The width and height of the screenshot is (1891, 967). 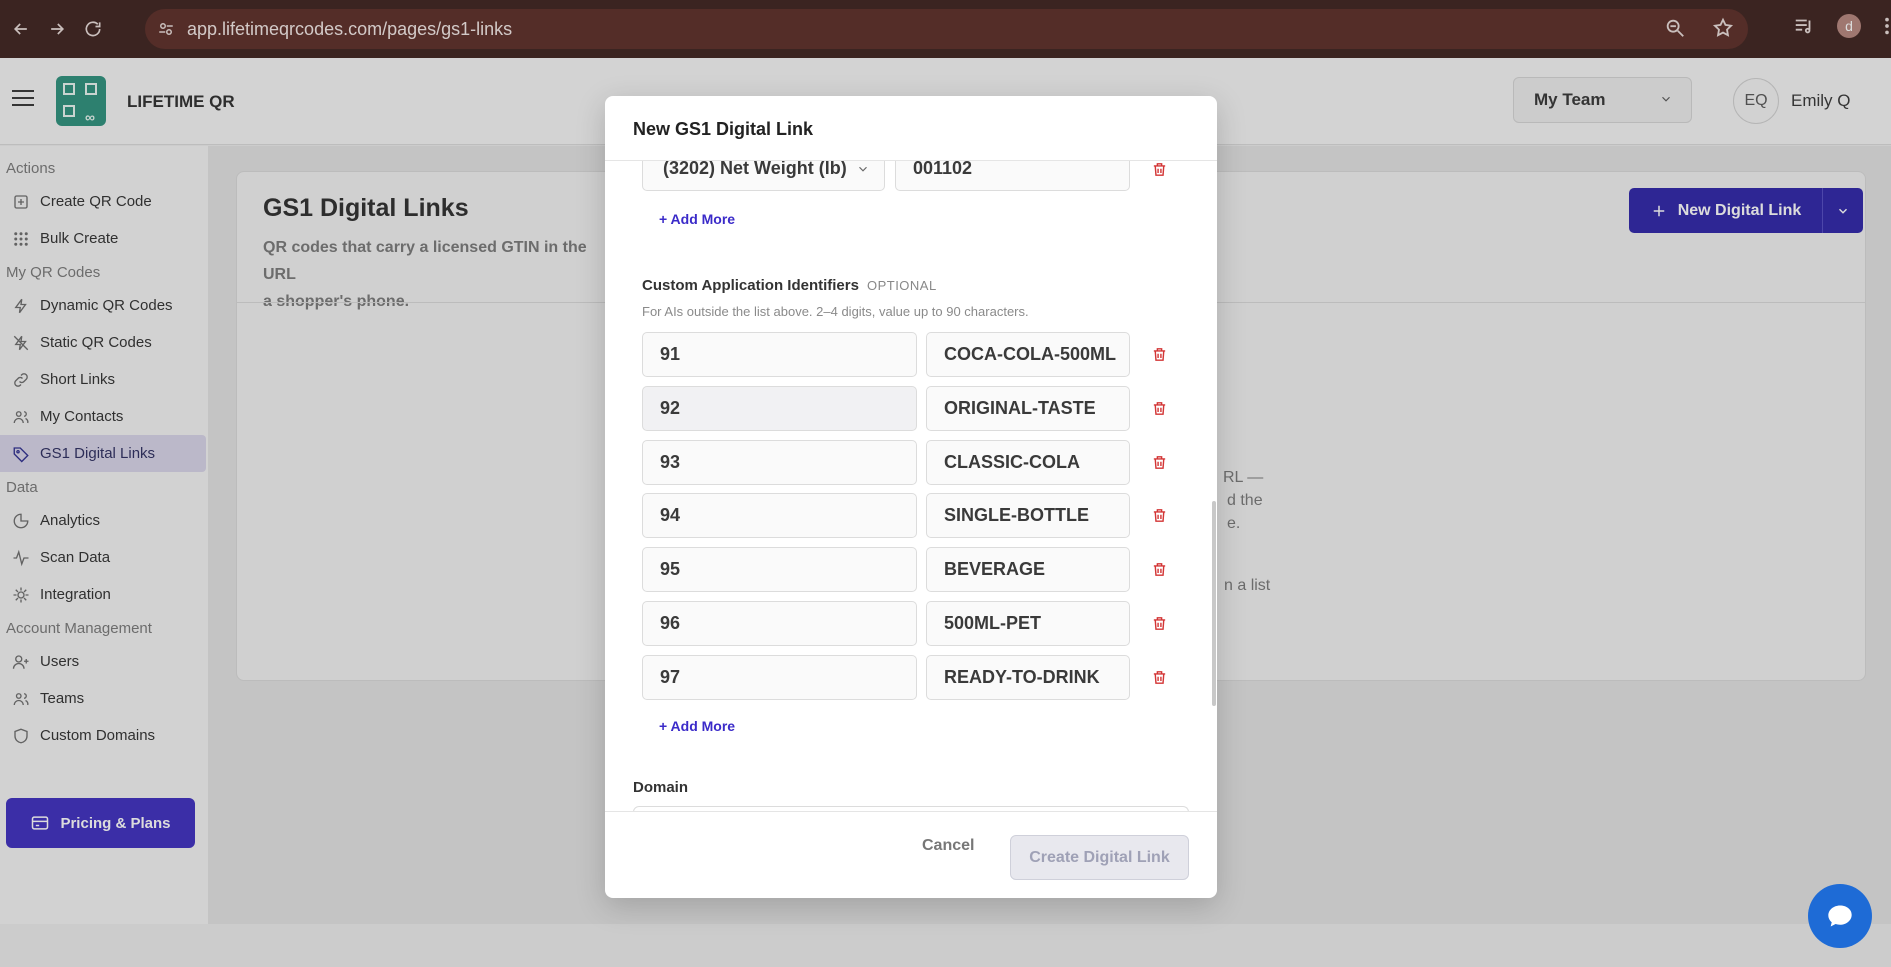 I want to click on ai-select: (3202) Net Weight (lb), so click(x=763, y=176).